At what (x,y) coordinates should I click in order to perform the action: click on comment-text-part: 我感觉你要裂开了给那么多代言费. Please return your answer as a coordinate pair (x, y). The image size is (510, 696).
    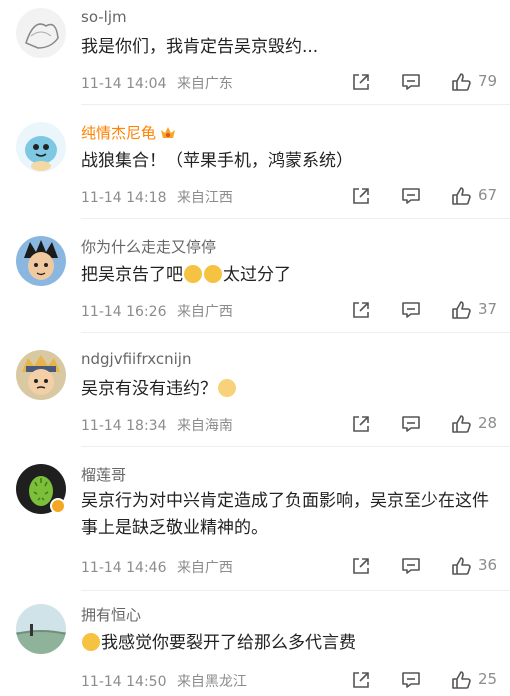
    Looking at the image, I should click on (228, 643).